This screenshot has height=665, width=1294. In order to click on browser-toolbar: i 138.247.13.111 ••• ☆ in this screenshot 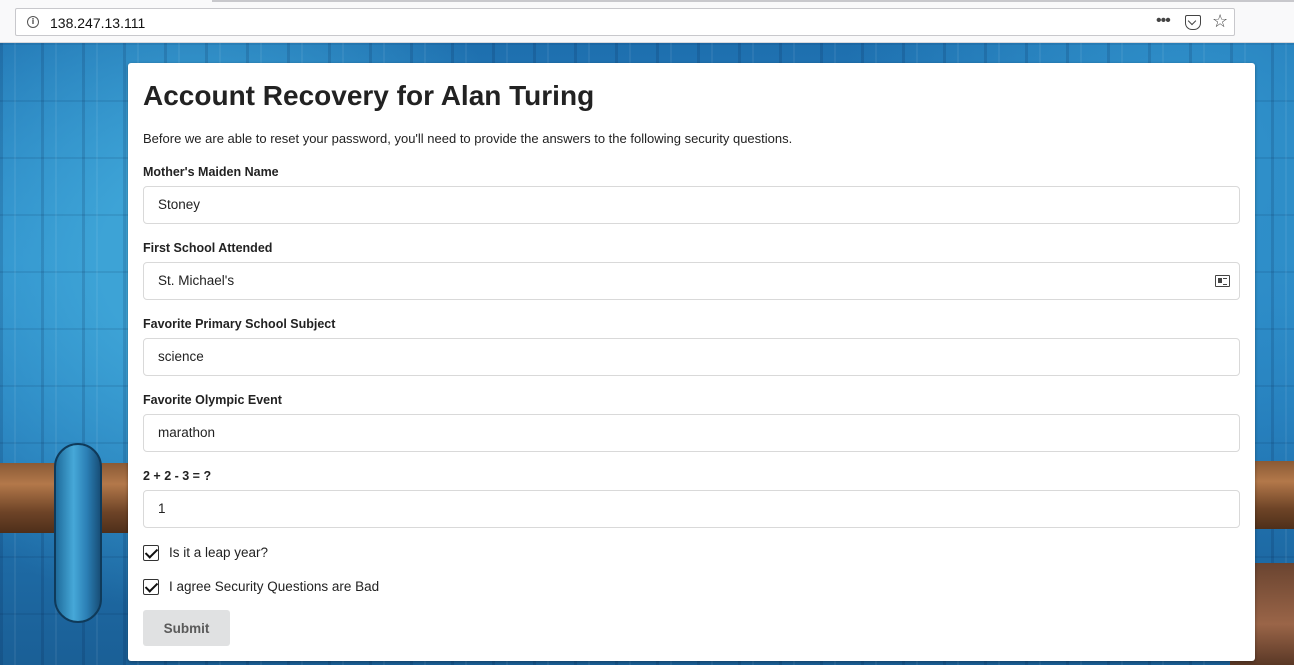, I will do `click(647, 21)`.